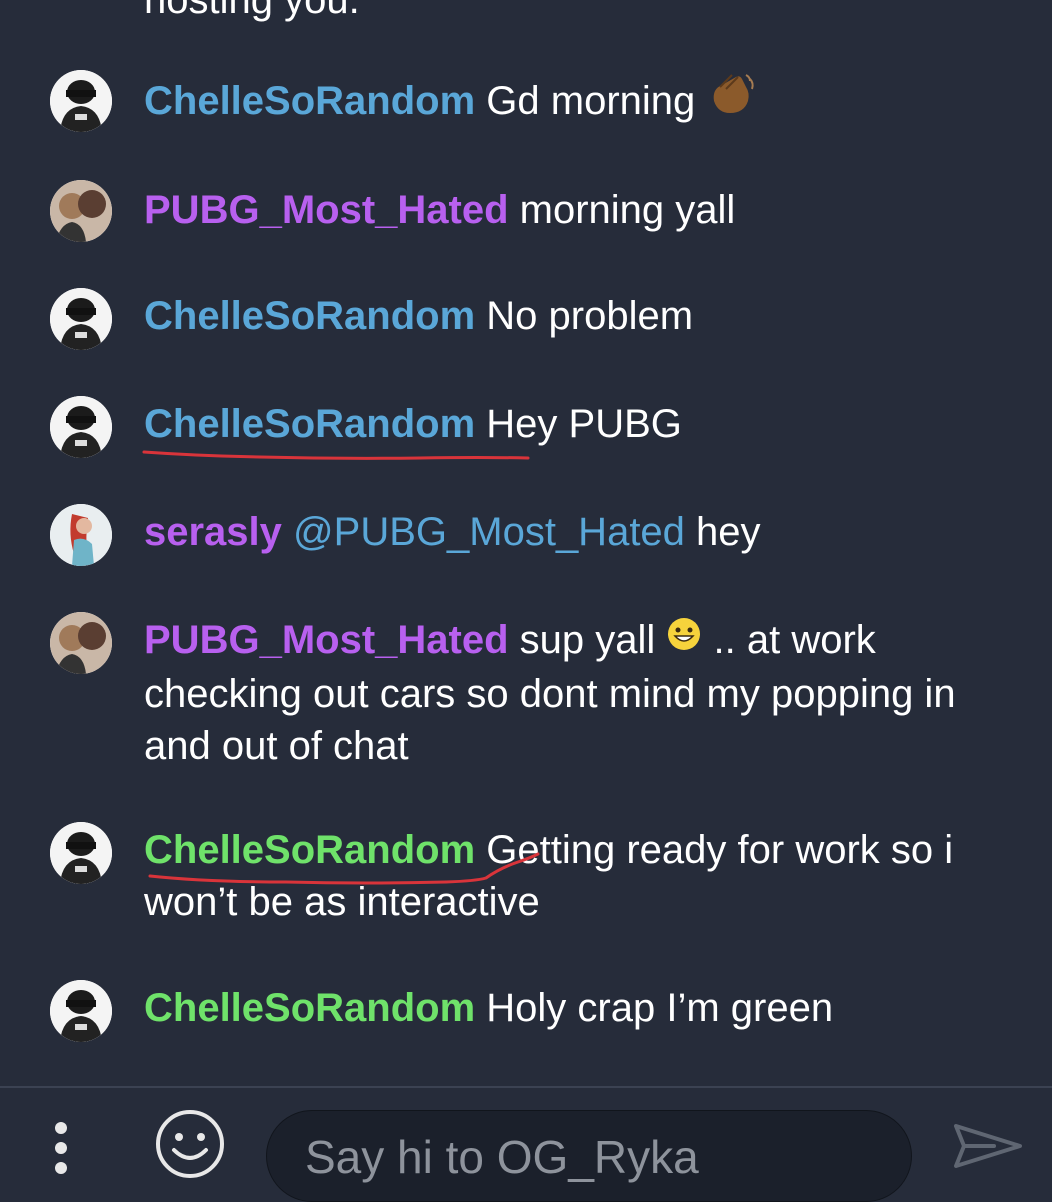 This screenshot has height=1202, width=1052. What do you see at coordinates (660, 1008) in the screenshot?
I see `message-text: Holy crap I’m green` at bounding box center [660, 1008].